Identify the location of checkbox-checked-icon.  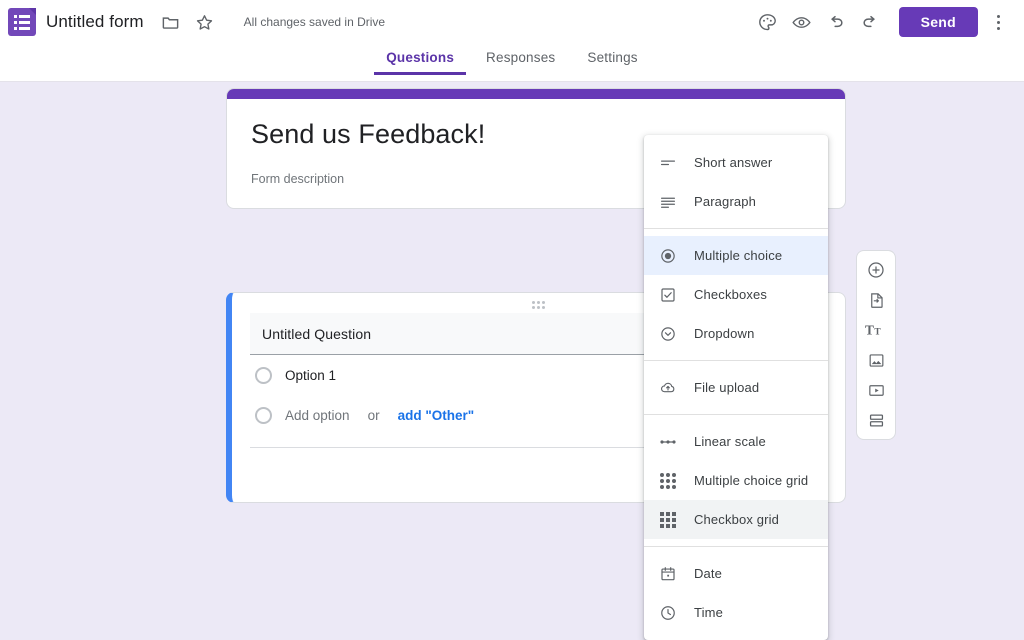
(668, 295).